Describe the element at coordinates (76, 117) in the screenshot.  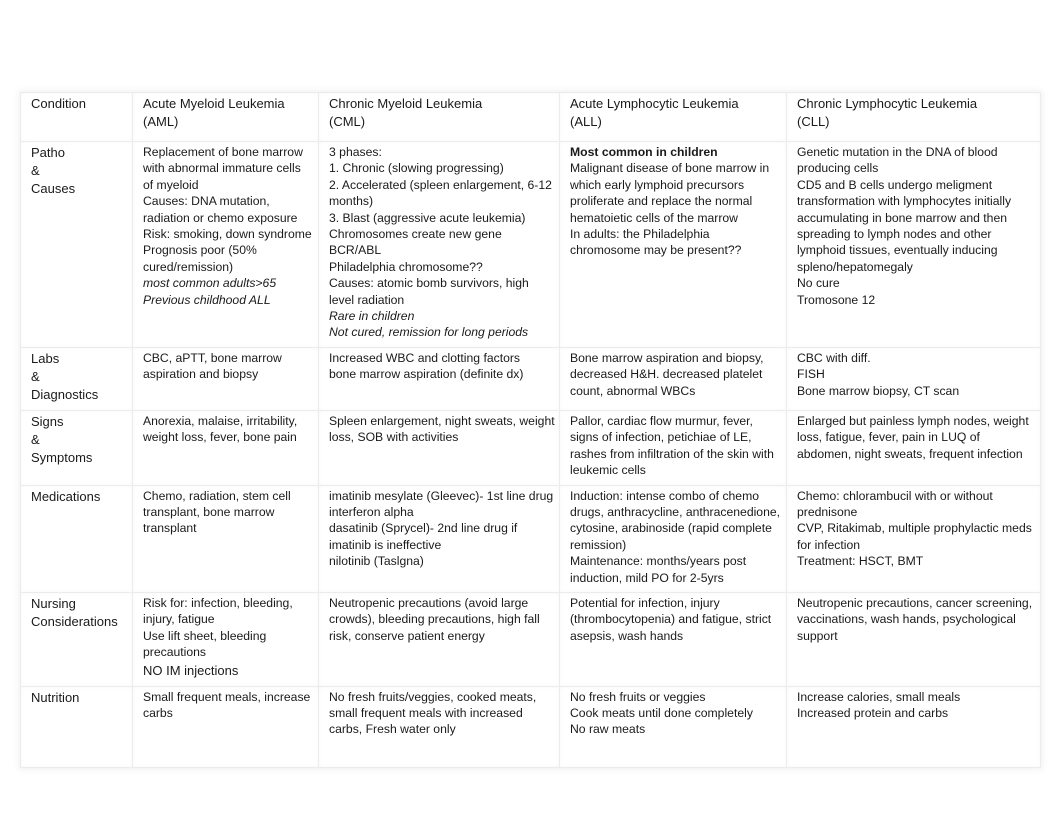
I see `condition-header-cell: Condition` at that location.